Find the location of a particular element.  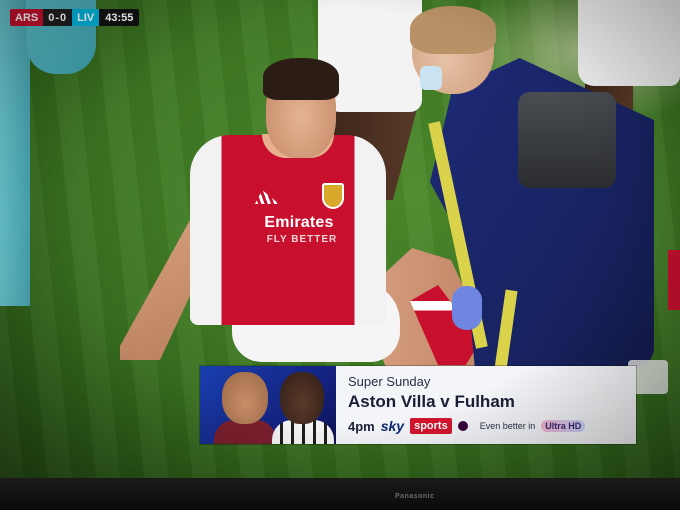

advert-player-photos is located at coordinates (268, 405).